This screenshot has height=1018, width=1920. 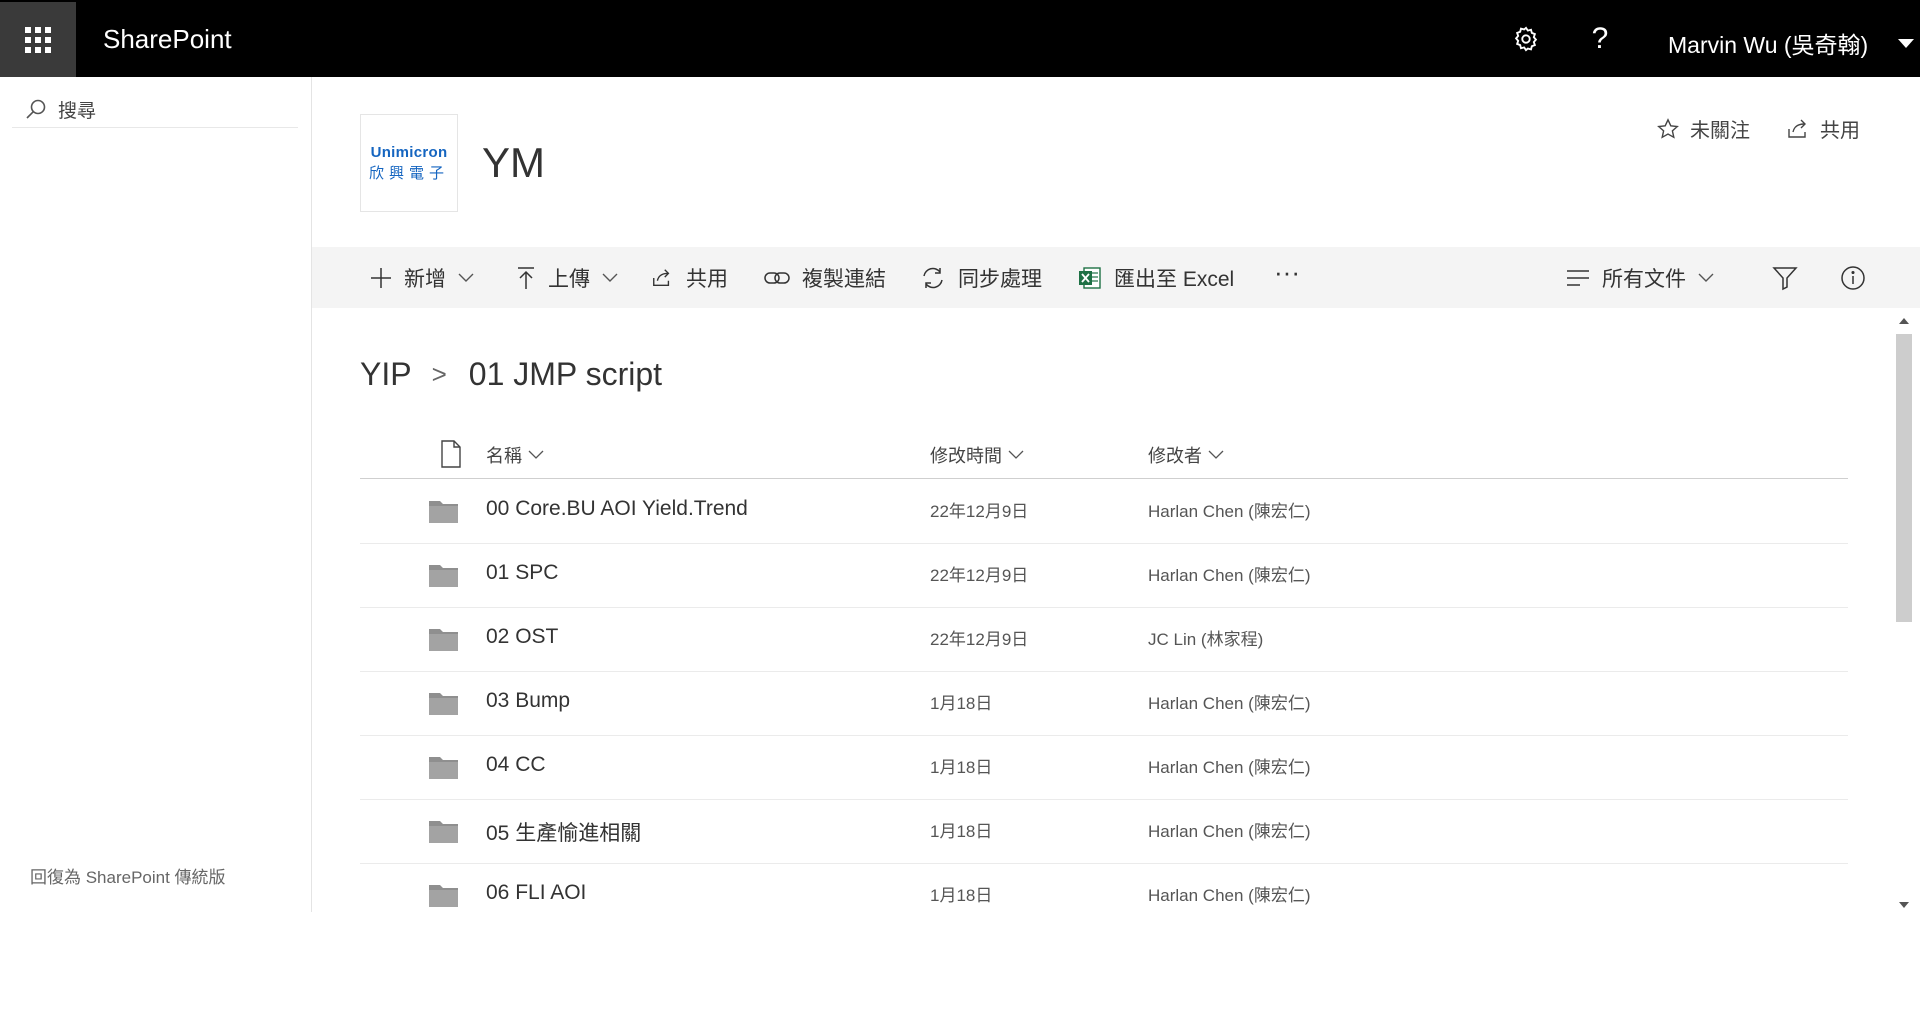 I want to click on settings-button, so click(x=1526, y=39).